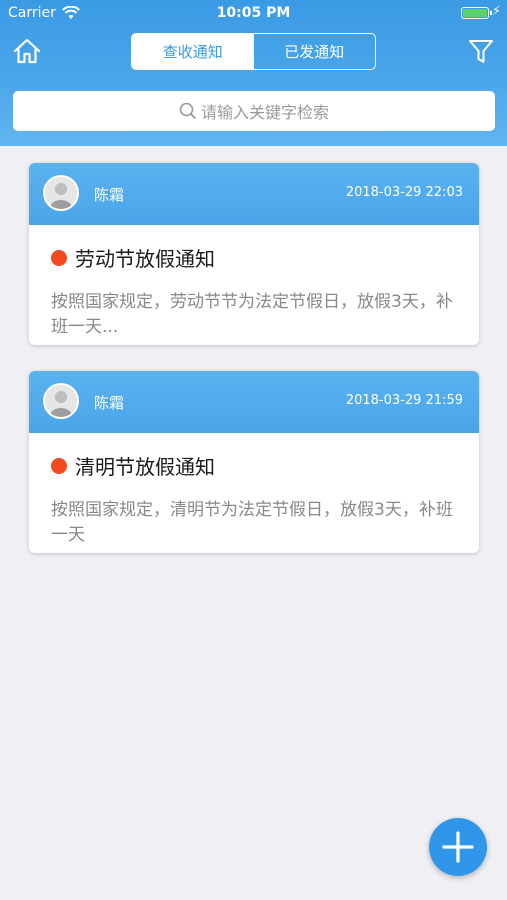 This screenshot has width=507, height=900. What do you see at coordinates (254, 402) in the screenshot?
I see `notice-card-header: 陈霜 2018-03-29 21:59` at bounding box center [254, 402].